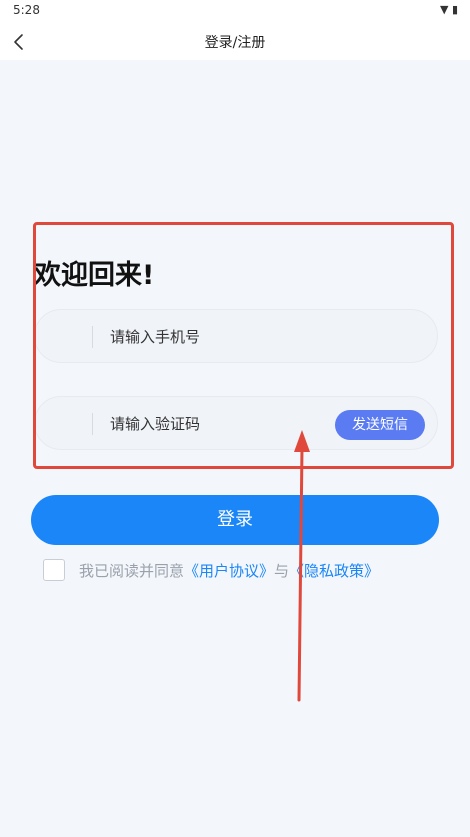  I want to click on page-title: 登录/注册, so click(235, 43).